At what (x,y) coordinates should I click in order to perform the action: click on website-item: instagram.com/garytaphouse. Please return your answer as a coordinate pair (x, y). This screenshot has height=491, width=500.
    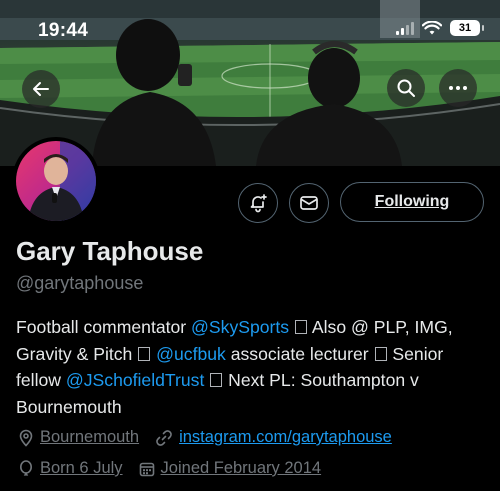
    Looking at the image, I should click on (273, 437).